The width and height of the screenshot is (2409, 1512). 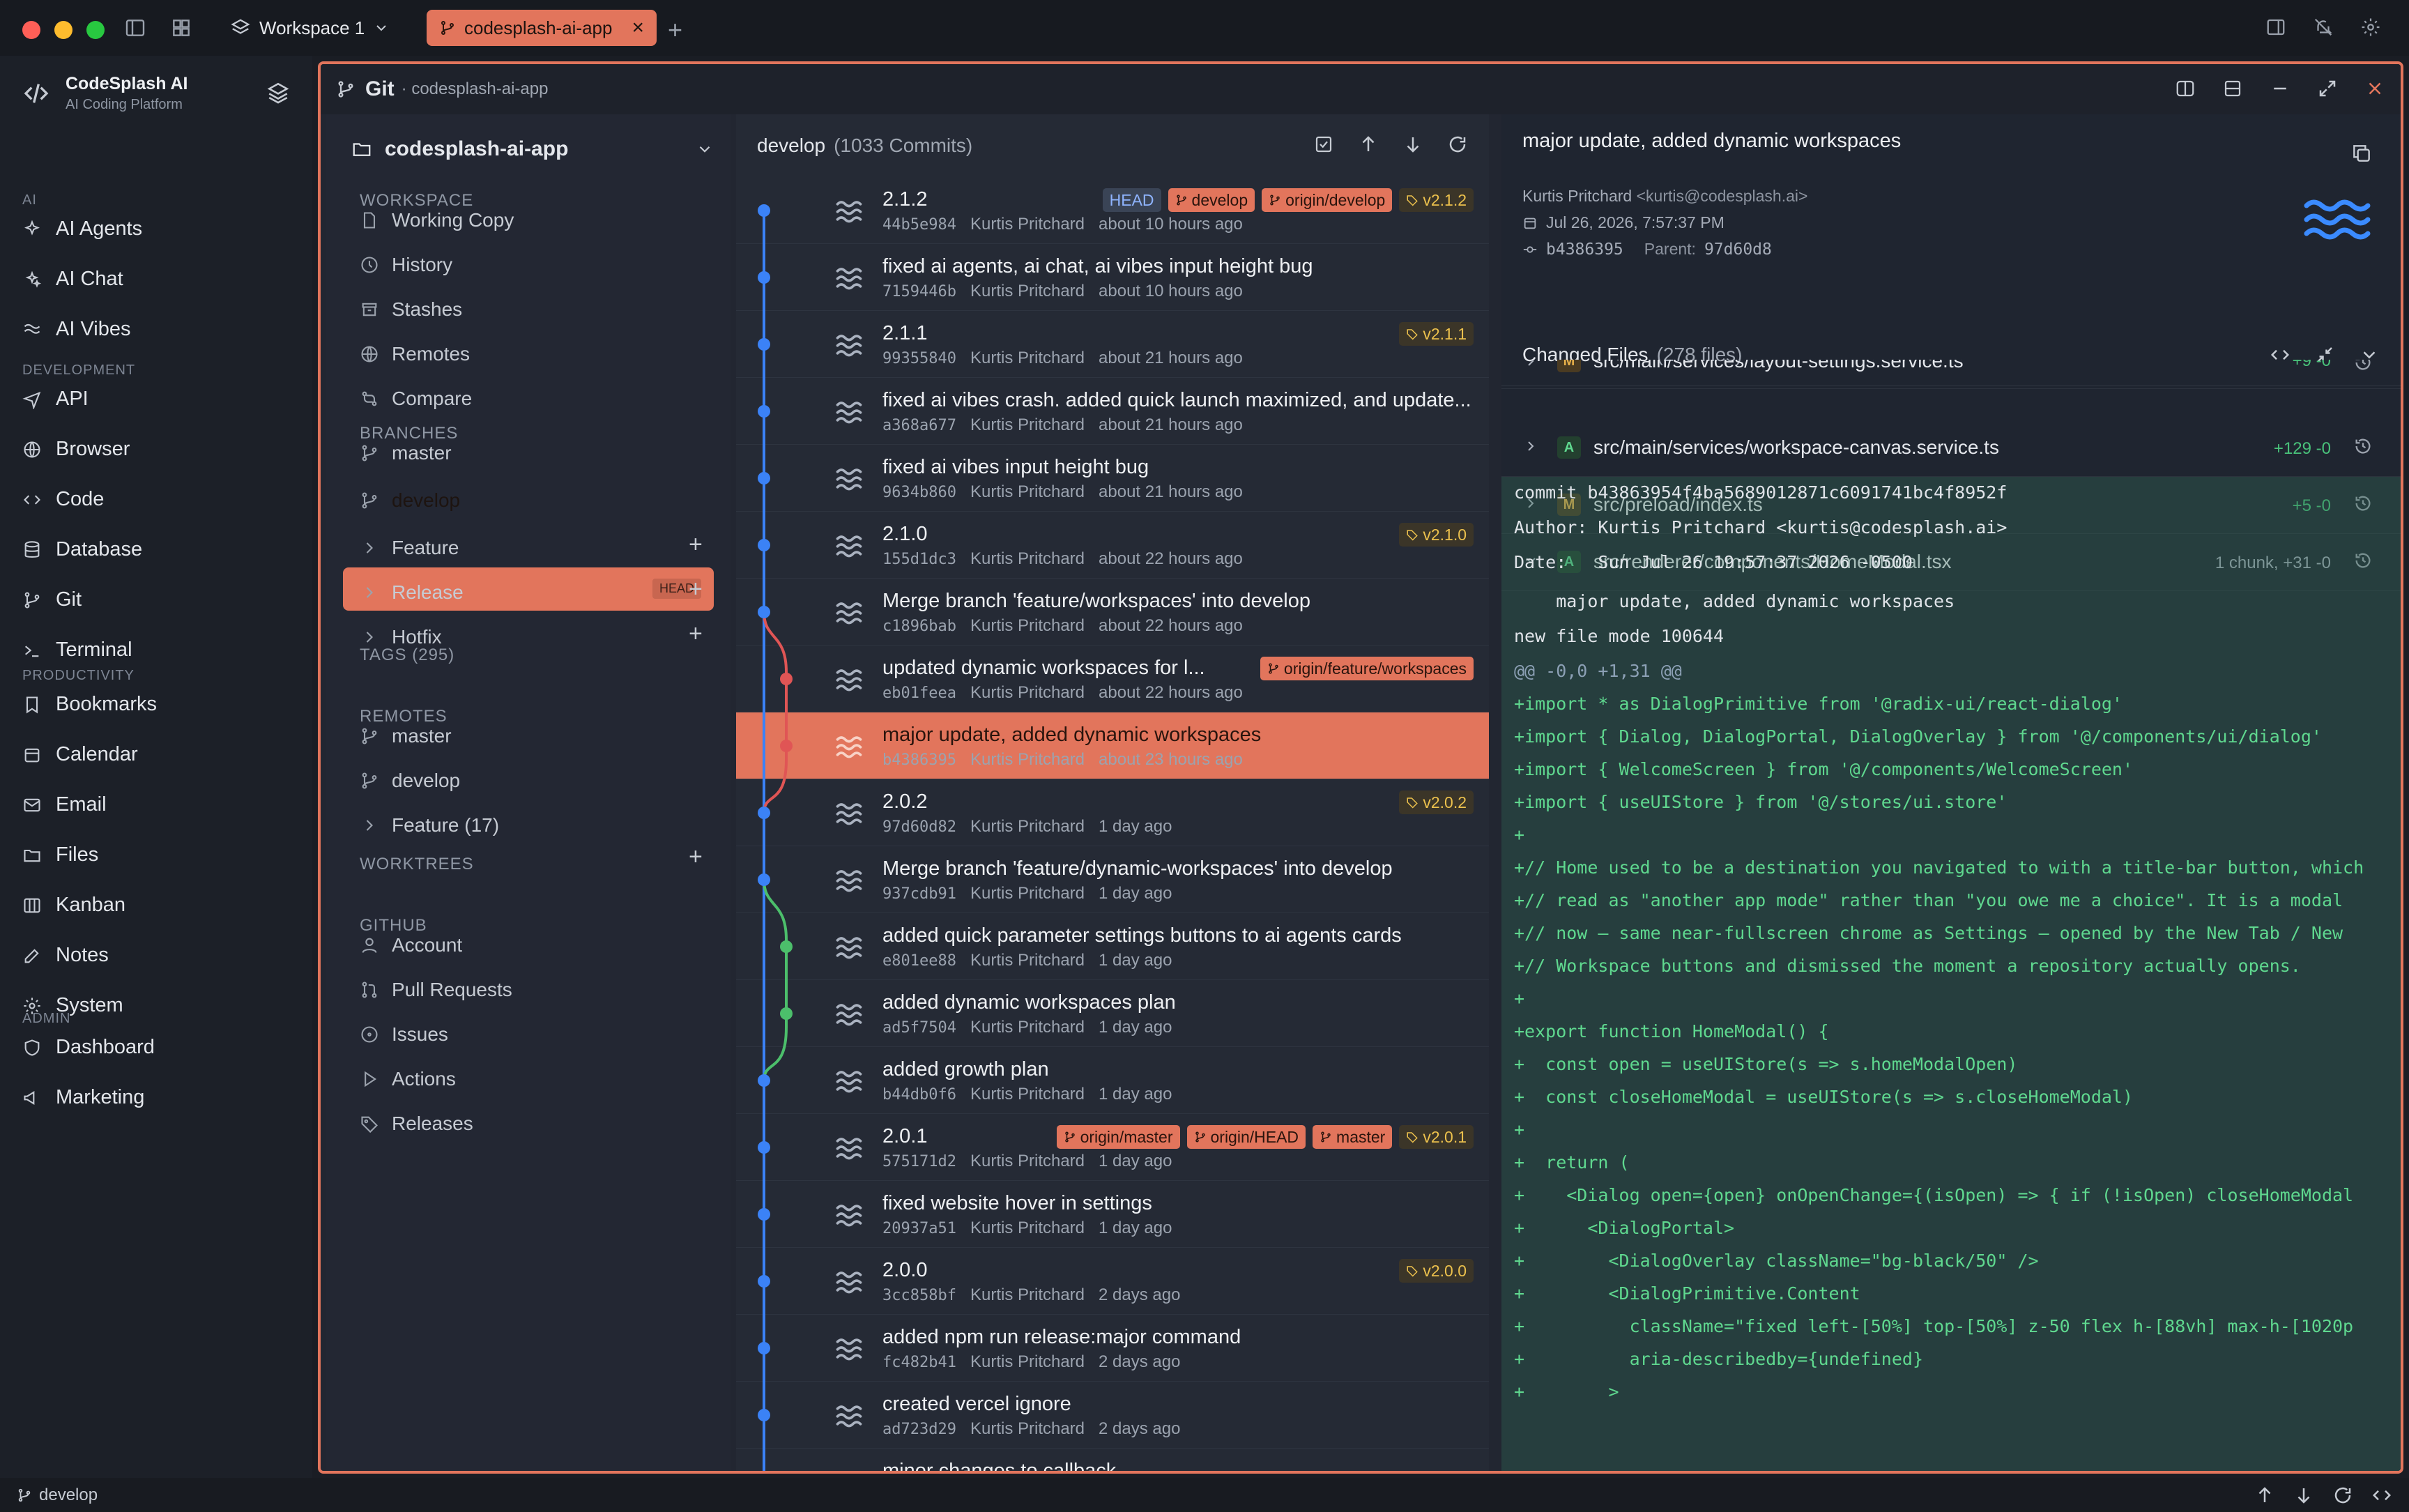 I want to click on copy-icon, so click(x=2361, y=153).